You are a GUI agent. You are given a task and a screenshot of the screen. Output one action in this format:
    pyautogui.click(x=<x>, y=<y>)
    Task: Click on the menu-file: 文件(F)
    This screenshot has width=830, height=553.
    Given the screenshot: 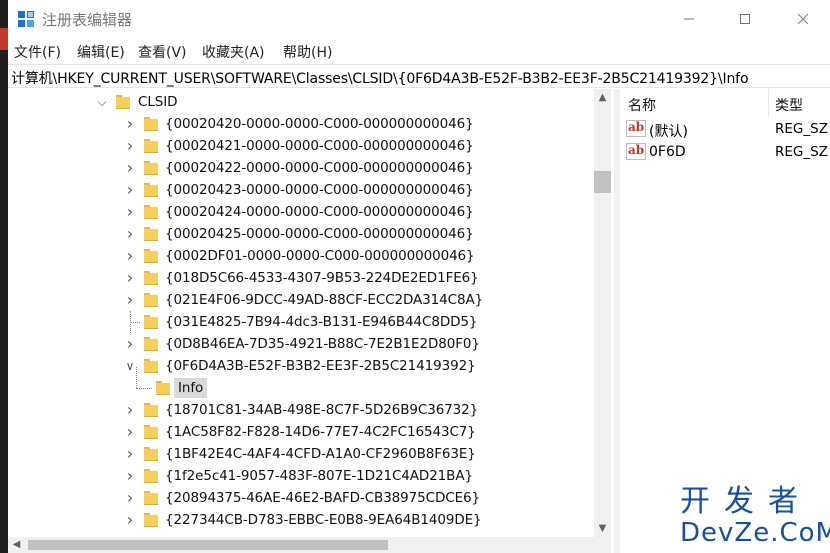 What is the action you would take?
    pyautogui.click(x=37, y=52)
    